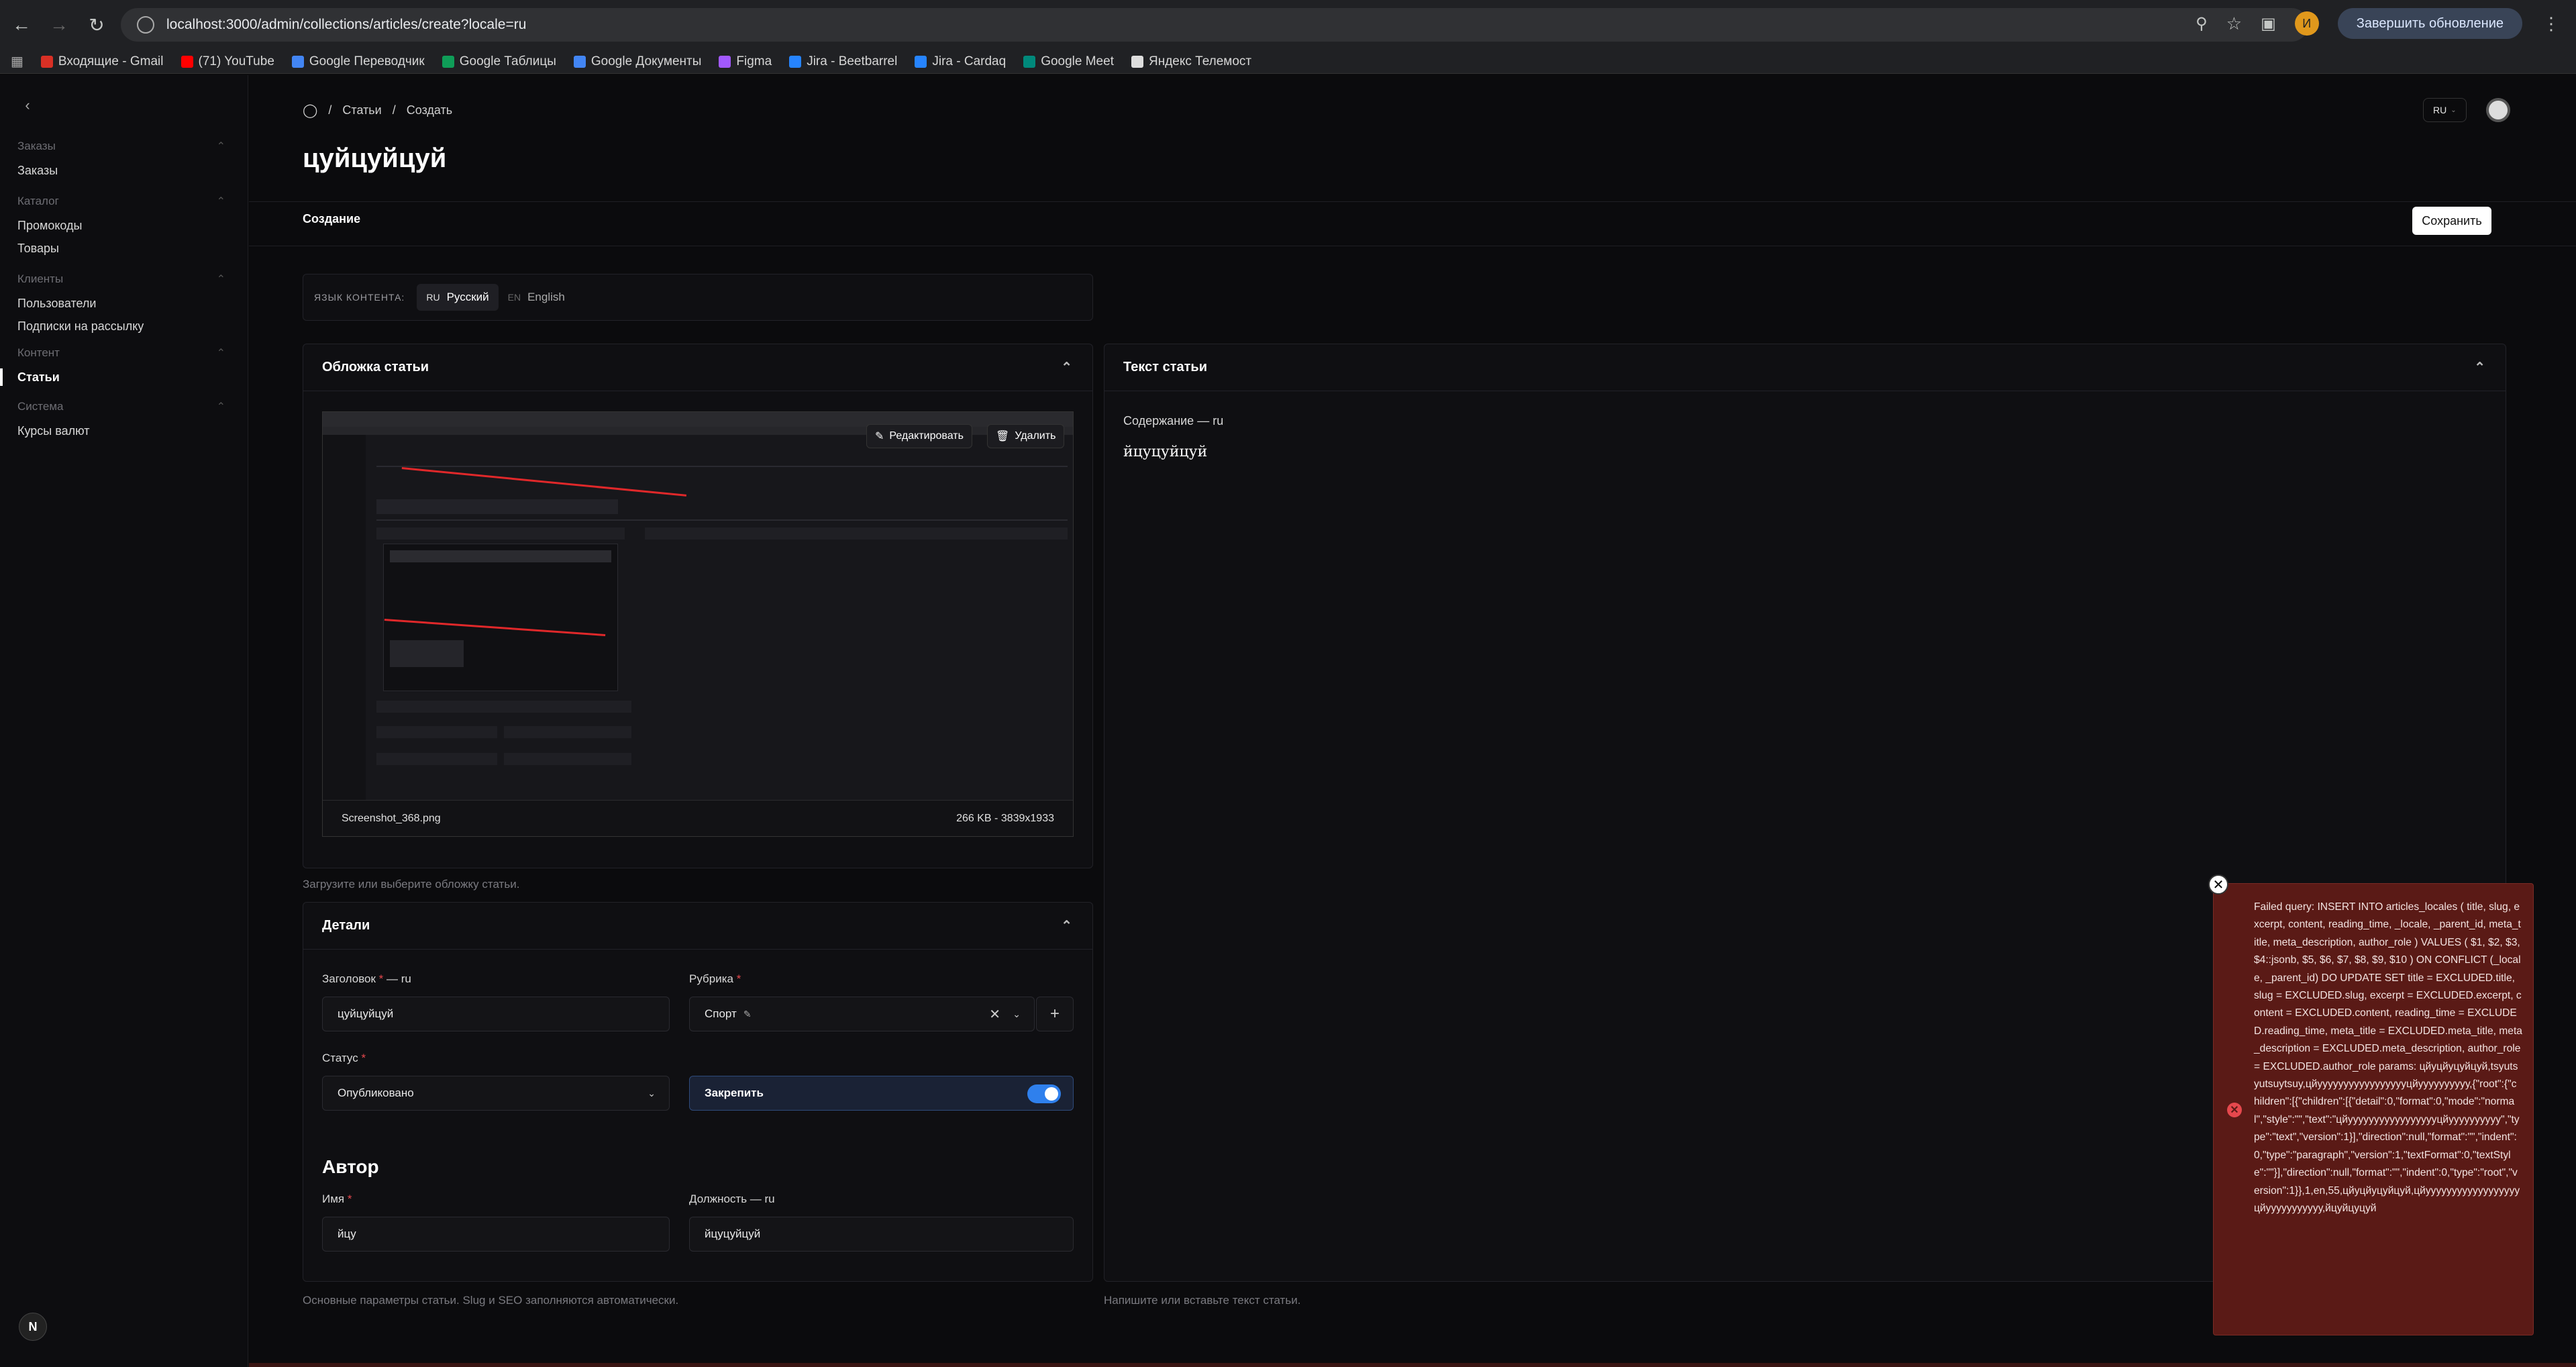 This screenshot has height=1367, width=2576. Describe the element at coordinates (37, 171) in the screenshot. I see `sidebar-item: Заказы` at that location.